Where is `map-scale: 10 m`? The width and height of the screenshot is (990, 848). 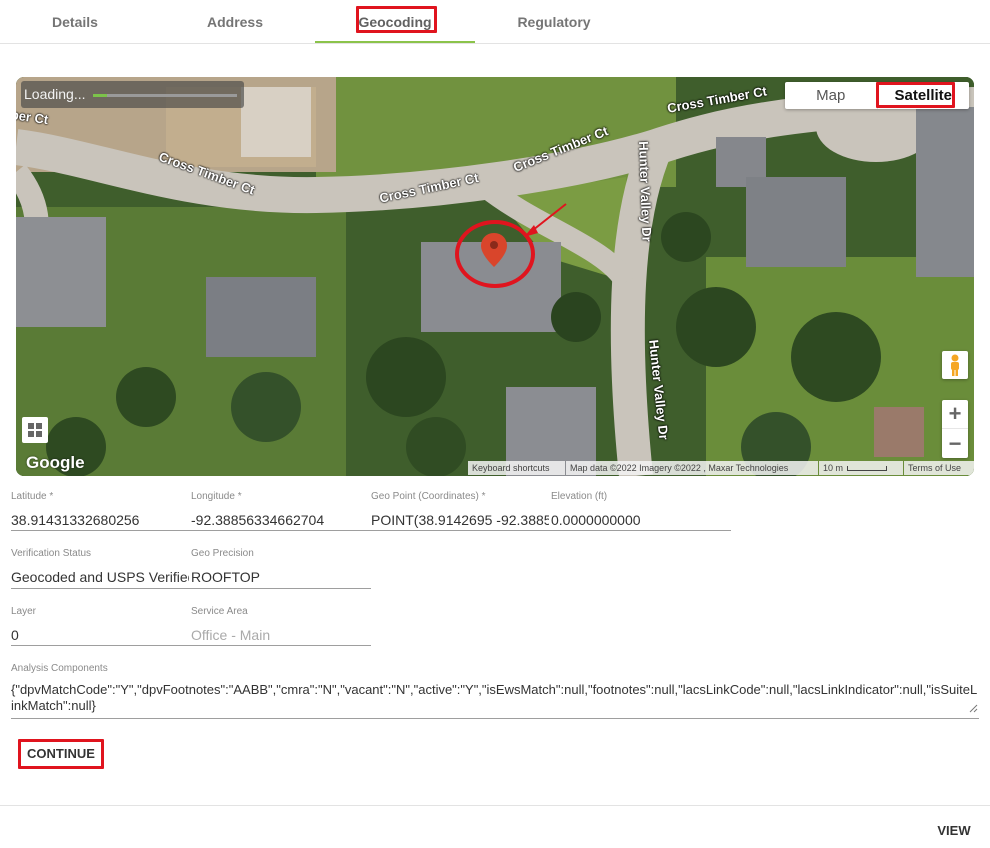 map-scale: 10 m is located at coordinates (861, 468).